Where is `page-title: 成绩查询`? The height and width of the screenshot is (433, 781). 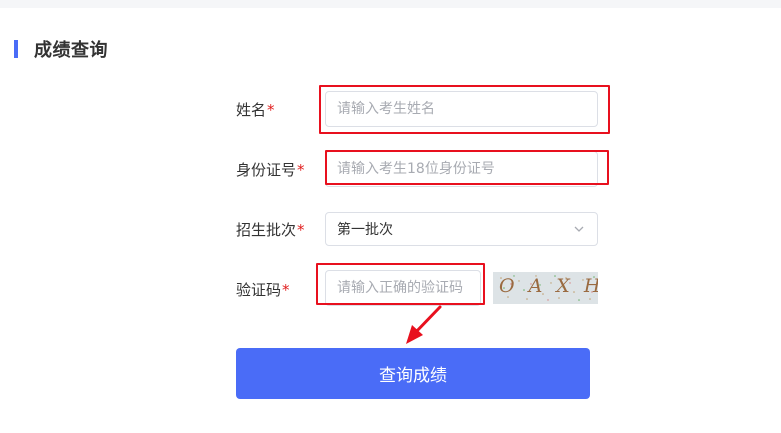
page-title: 成绩查询 is located at coordinates (71, 50).